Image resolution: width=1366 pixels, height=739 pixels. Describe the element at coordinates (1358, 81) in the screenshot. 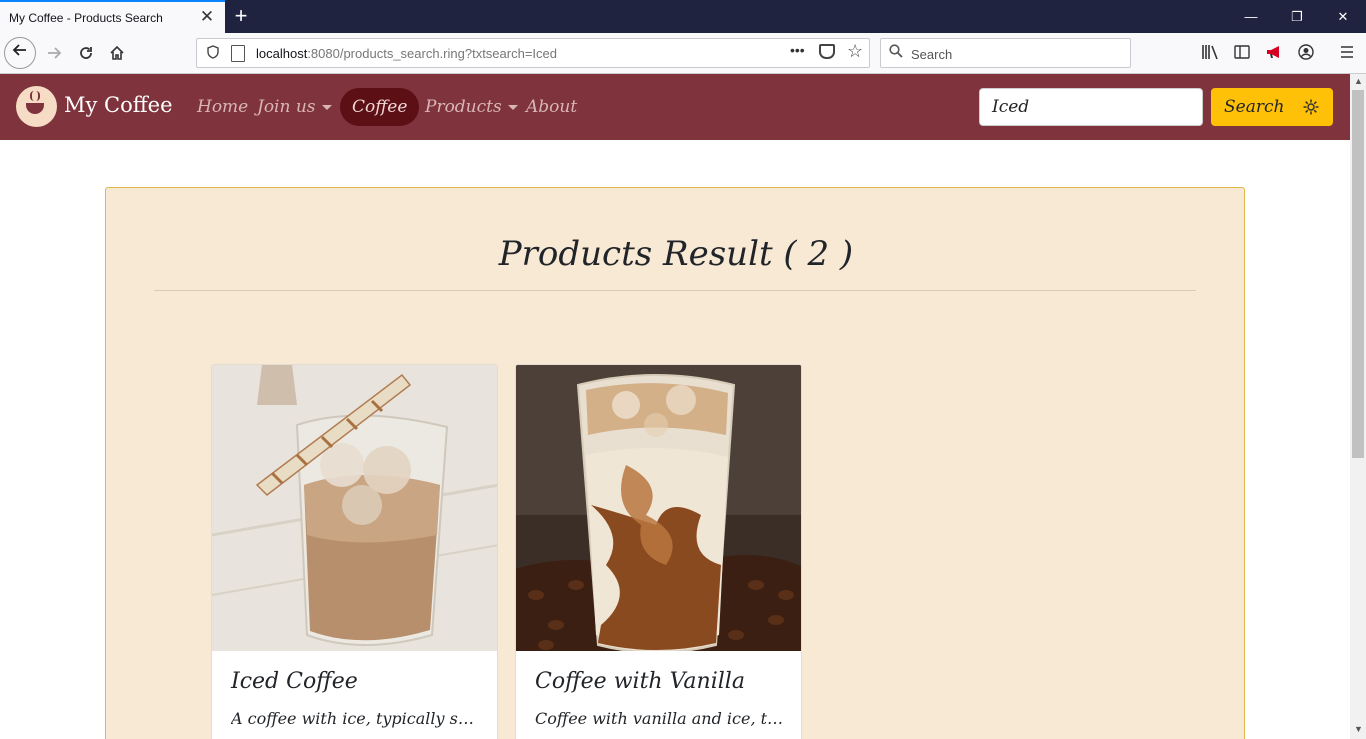

I see `scroll-up-icon: ▲` at that location.